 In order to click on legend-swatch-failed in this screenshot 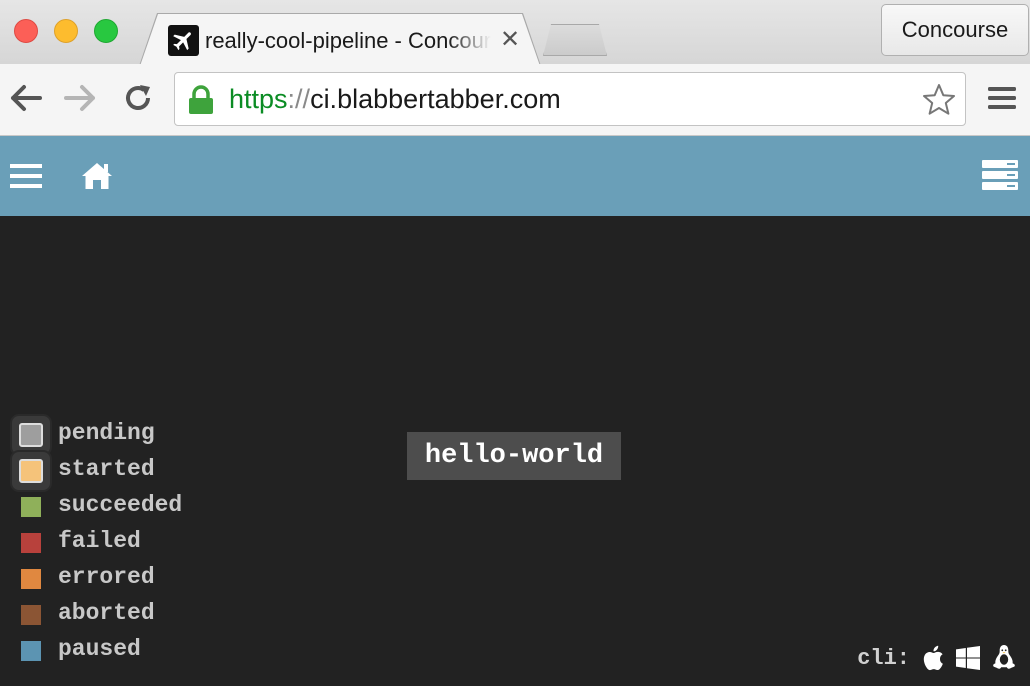, I will do `click(31, 543)`.